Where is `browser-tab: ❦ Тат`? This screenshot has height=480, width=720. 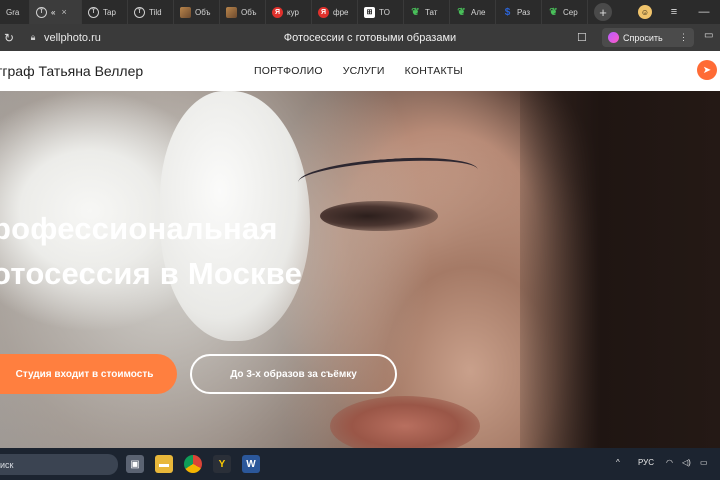
browser-tab: ❦ Тат is located at coordinates (427, 12).